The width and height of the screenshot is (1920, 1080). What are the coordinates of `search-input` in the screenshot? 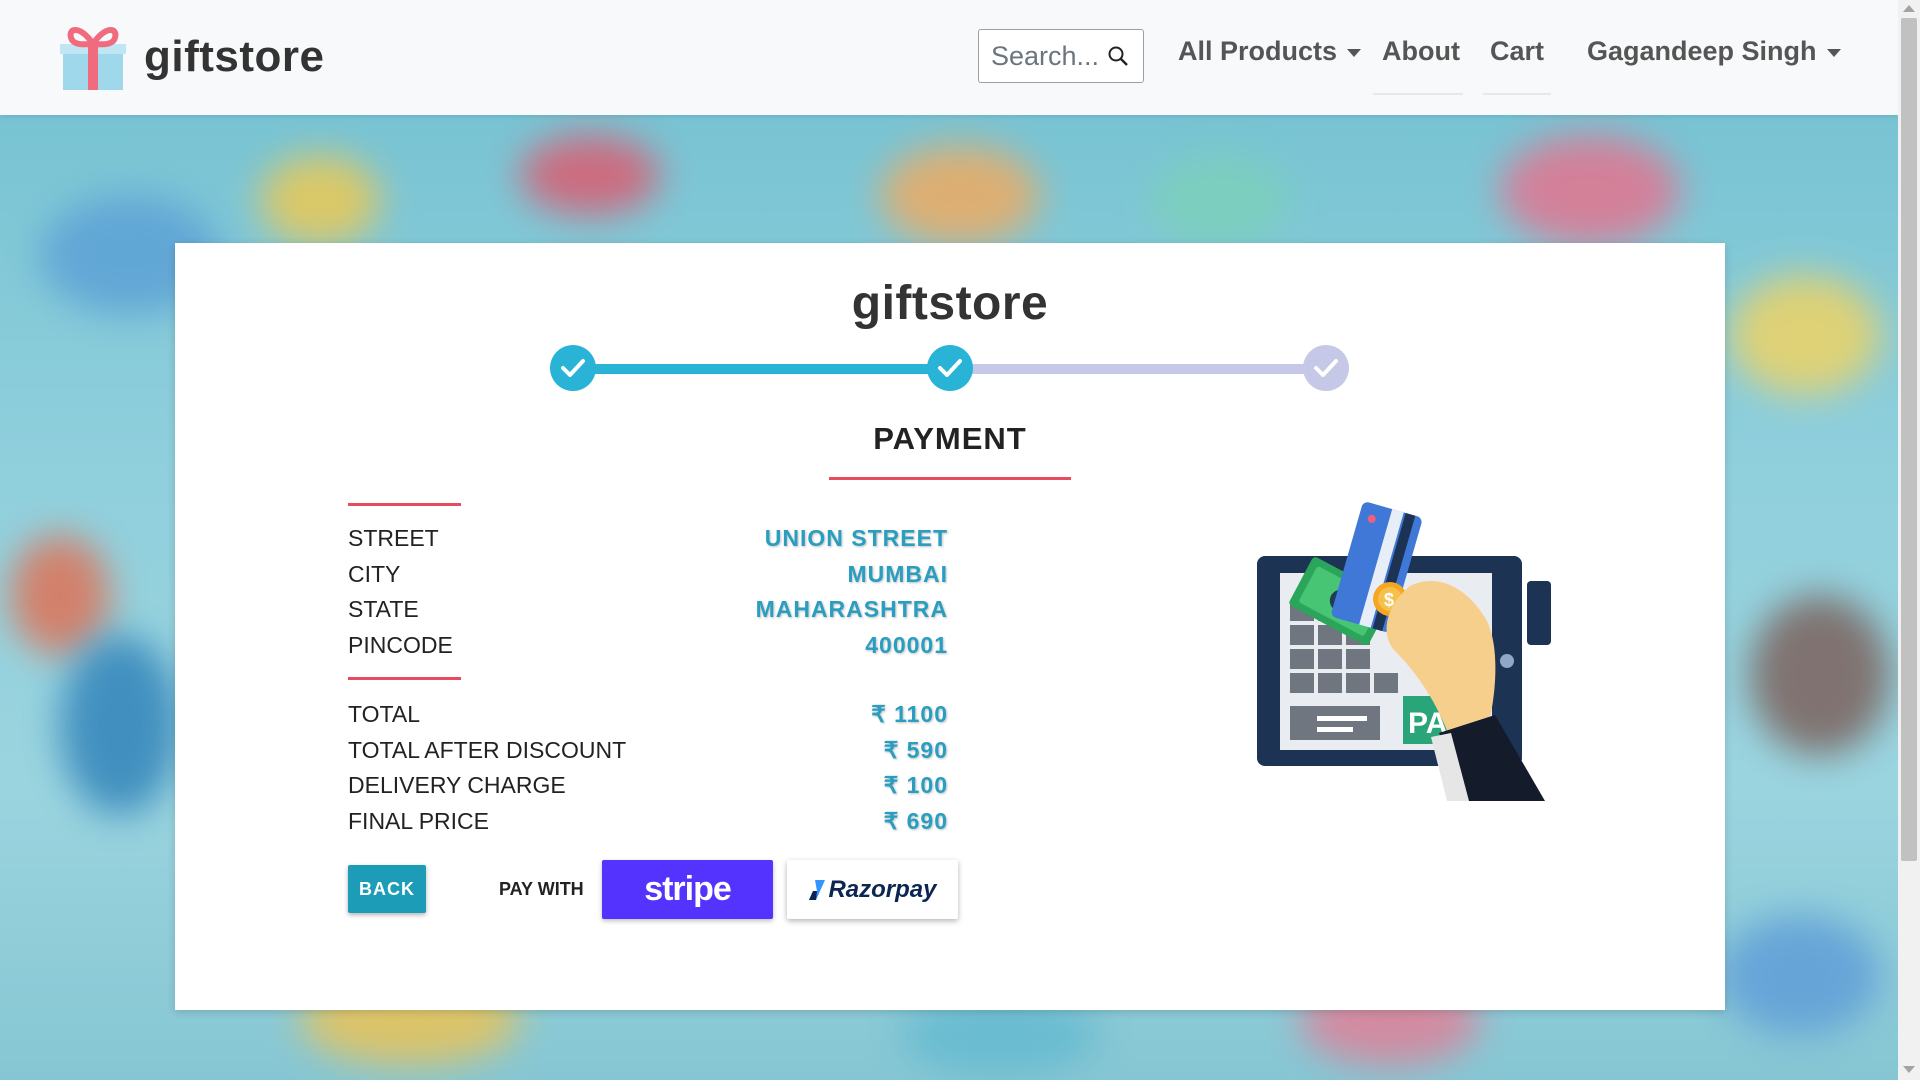 It's located at (1048, 56).